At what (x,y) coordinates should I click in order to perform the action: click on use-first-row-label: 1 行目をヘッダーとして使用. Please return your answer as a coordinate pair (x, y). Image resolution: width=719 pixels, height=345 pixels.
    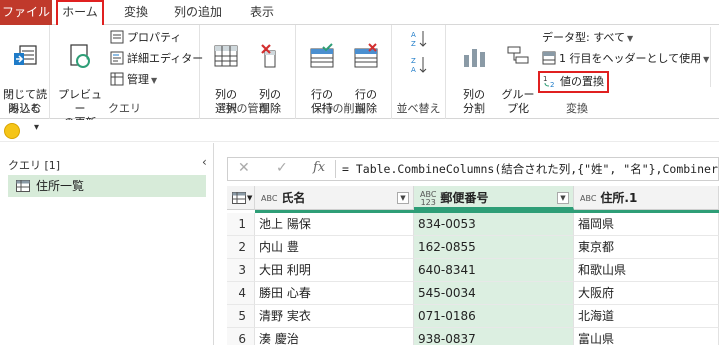
    Looking at the image, I should click on (630, 58).